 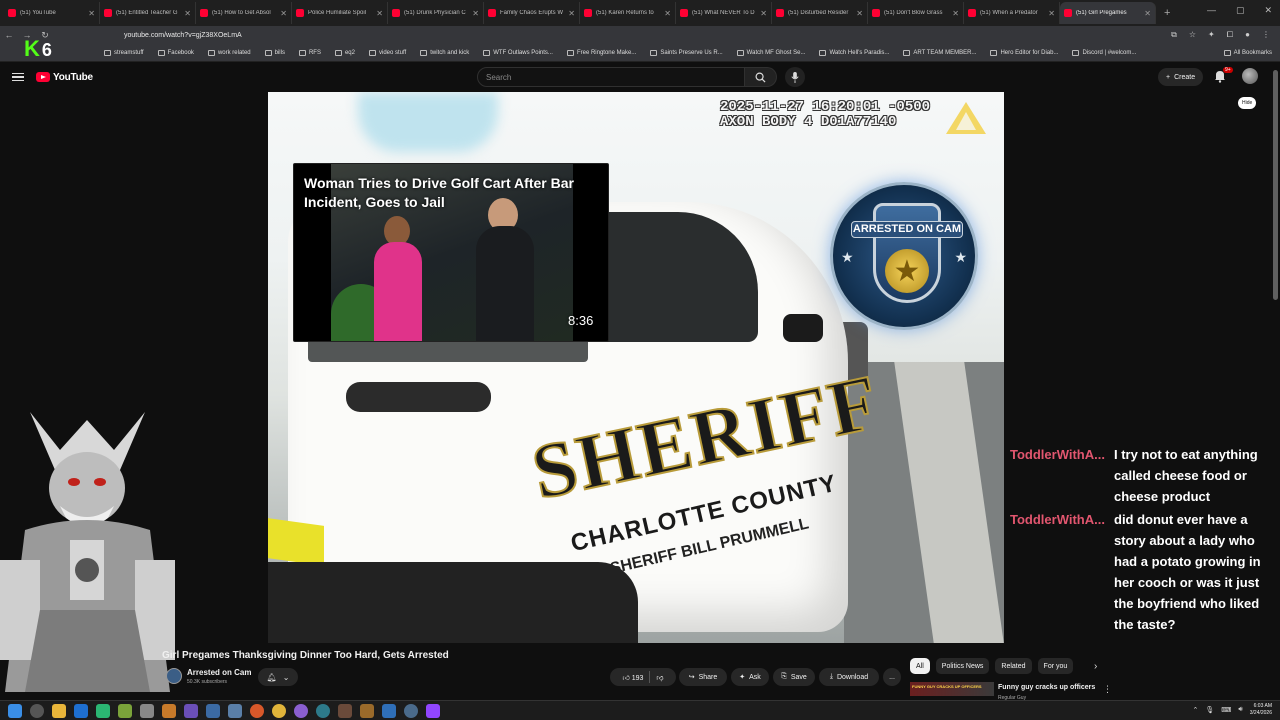 What do you see at coordinates (1226, 710) in the screenshot?
I see `network-icon: ⌨` at bounding box center [1226, 710].